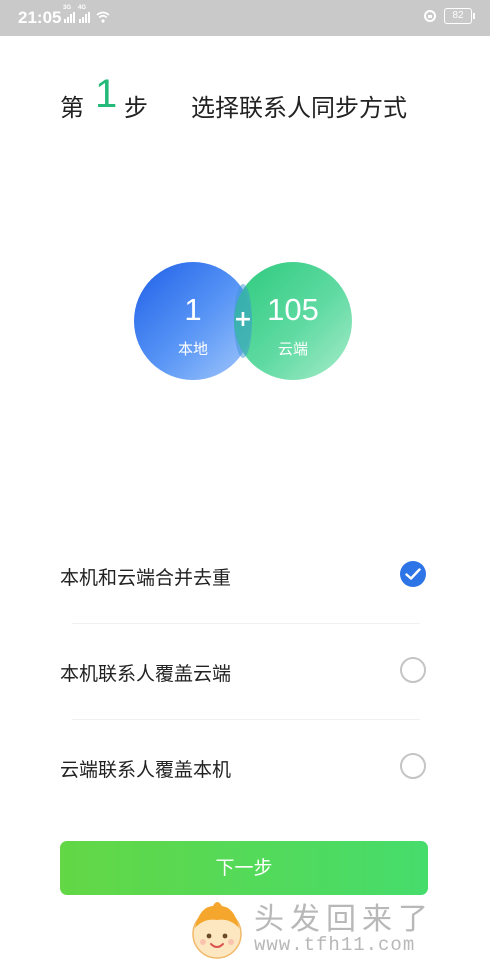 The image size is (490, 968). Describe the element at coordinates (146, 770) in the screenshot. I see `option-label: 云端联系人覆盖本机` at that location.